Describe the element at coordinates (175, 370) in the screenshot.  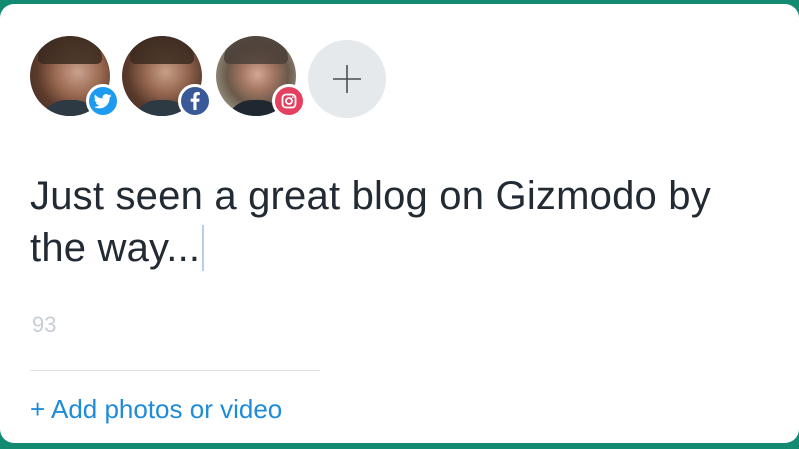
I see `divider` at that location.